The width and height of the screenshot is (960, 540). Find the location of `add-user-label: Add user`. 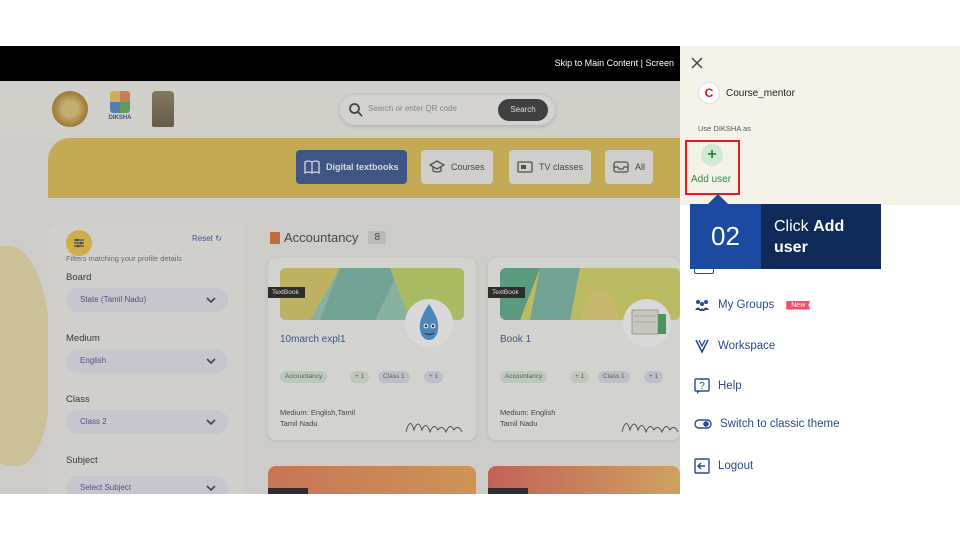

add-user-label: Add user is located at coordinates (711, 179).